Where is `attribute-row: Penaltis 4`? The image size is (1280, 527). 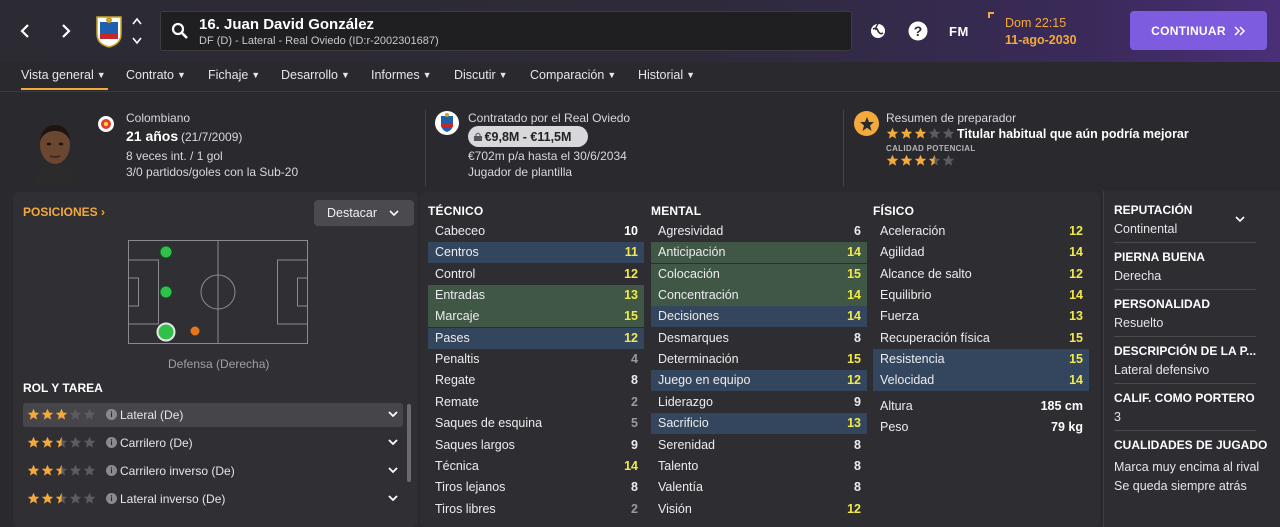 attribute-row: Penaltis 4 is located at coordinates (536, 359).